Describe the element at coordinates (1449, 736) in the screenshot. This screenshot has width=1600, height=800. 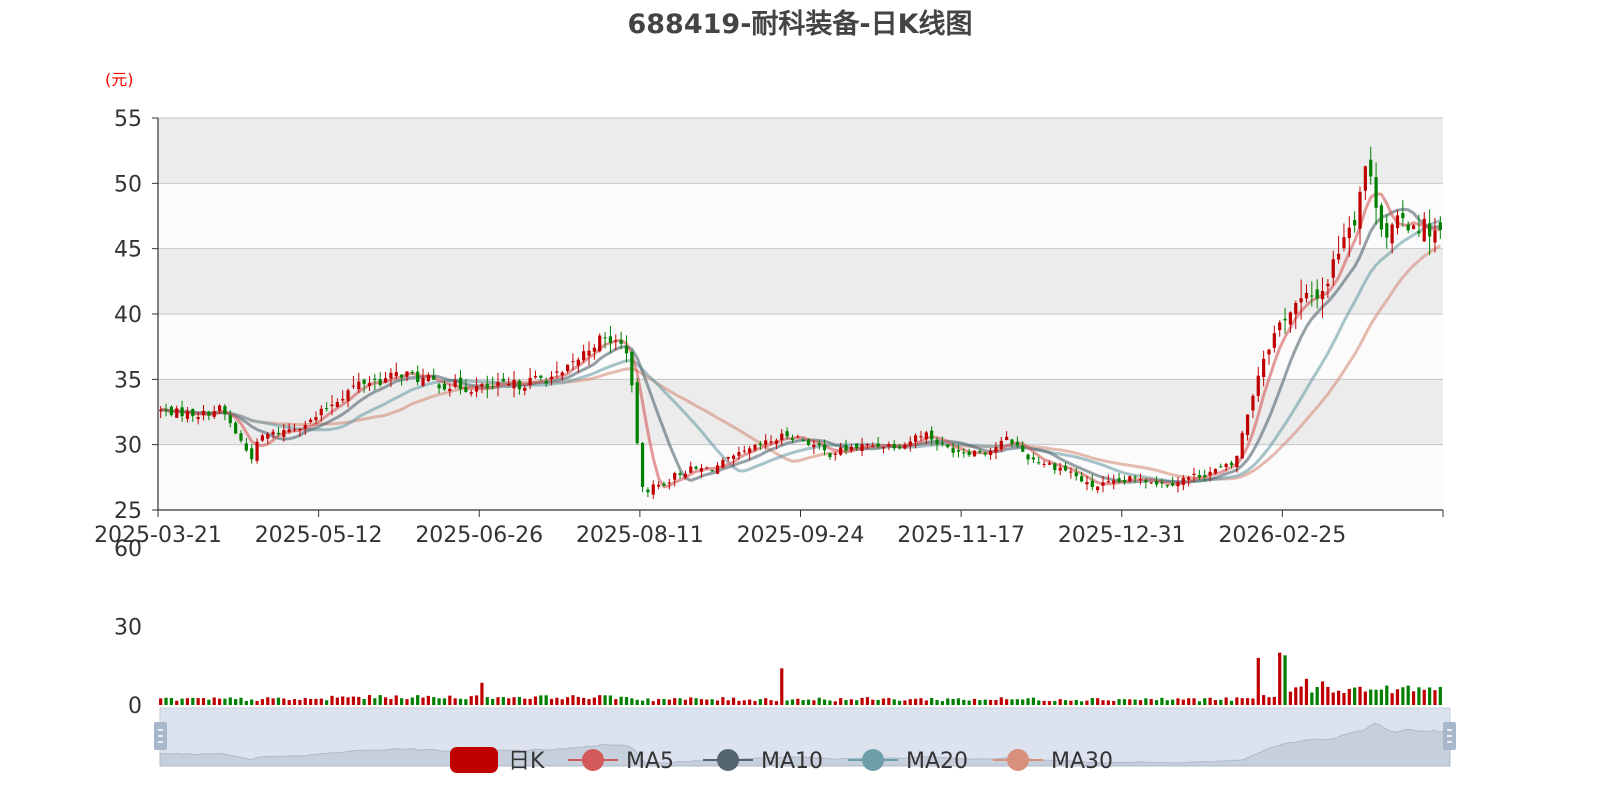
I see `zoom-handle-right` at that location.